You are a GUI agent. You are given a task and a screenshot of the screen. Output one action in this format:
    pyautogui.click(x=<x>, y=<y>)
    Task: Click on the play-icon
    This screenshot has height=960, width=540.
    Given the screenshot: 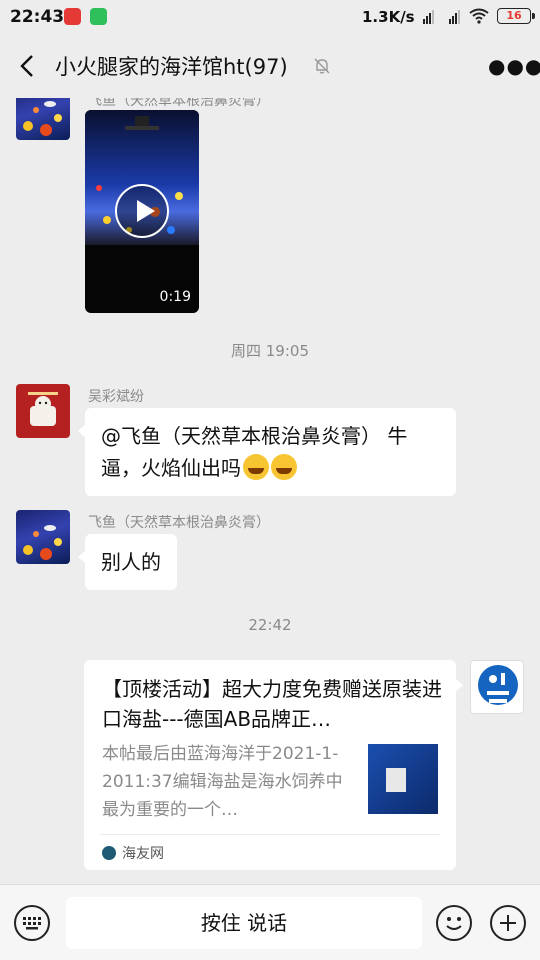 What is the action you would take?
    pyautogui.click(x=142, y=211)
    